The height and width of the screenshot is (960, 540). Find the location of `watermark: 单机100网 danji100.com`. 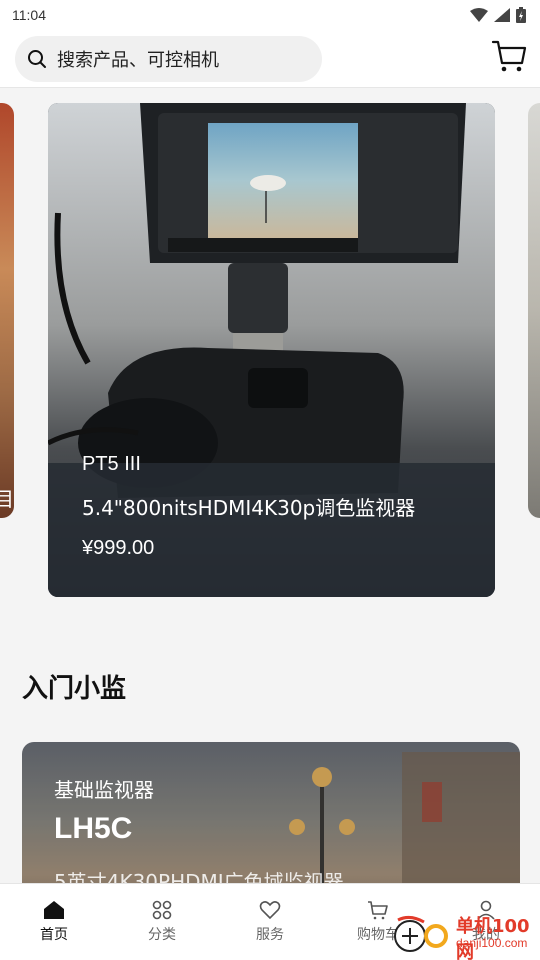

watermark: 单机100网 danji100.com is located at coordinates (465, 936).